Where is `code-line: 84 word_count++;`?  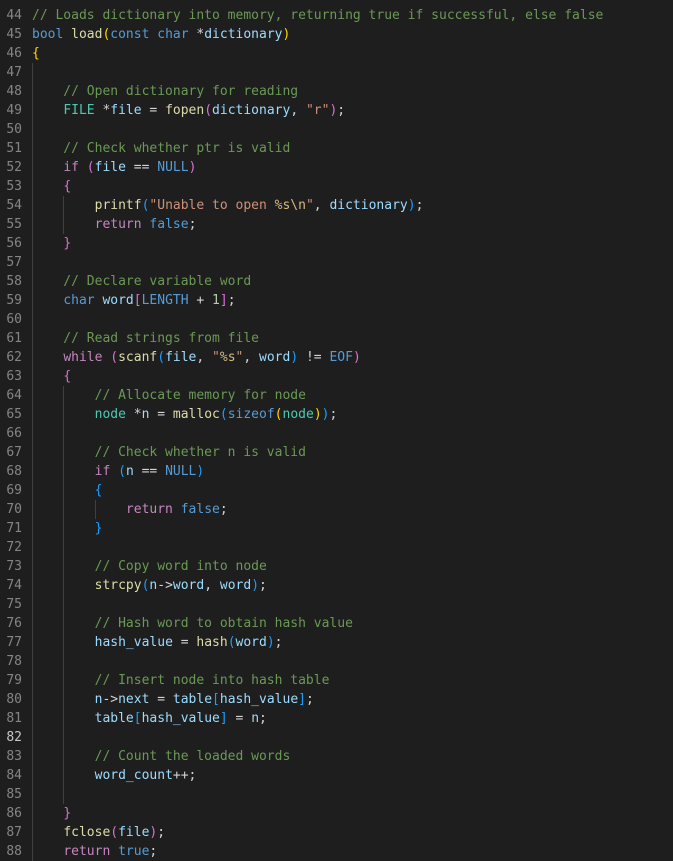
code-line: 84 word_count++; is located at coordinates (336, 775).